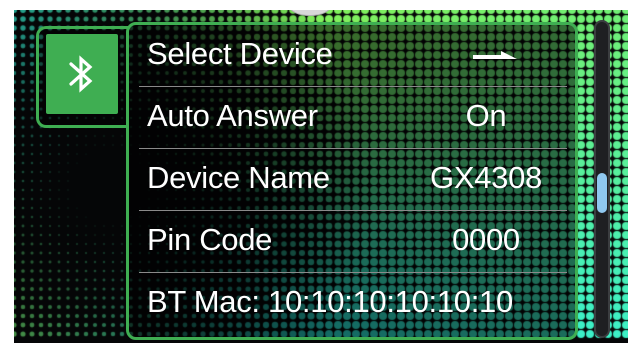 The width and height of the screenshot is (630, 345). Describe the element at coordinates (495, 55) in the screenshot. I see `arrow-right-icon` at that location.